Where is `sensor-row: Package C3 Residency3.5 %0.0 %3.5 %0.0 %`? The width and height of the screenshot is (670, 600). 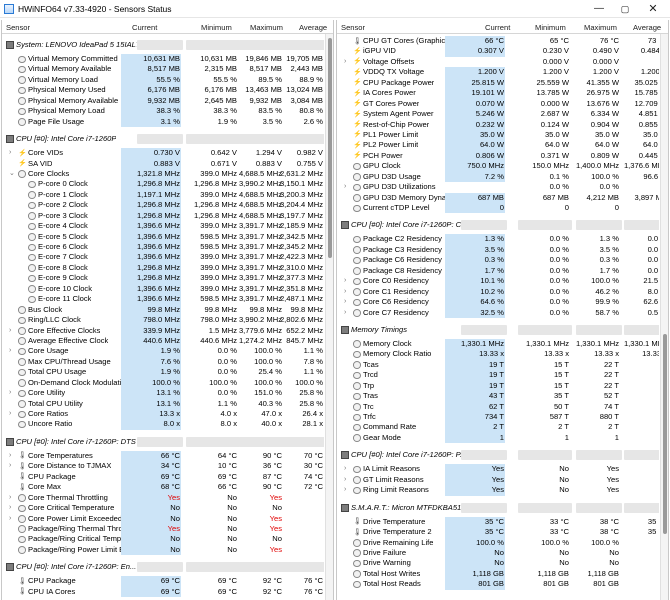 sensor-row: Package C3 Residency3.5 %0.0 %3.5 %0.0 % is located at coordinates (498, 250).